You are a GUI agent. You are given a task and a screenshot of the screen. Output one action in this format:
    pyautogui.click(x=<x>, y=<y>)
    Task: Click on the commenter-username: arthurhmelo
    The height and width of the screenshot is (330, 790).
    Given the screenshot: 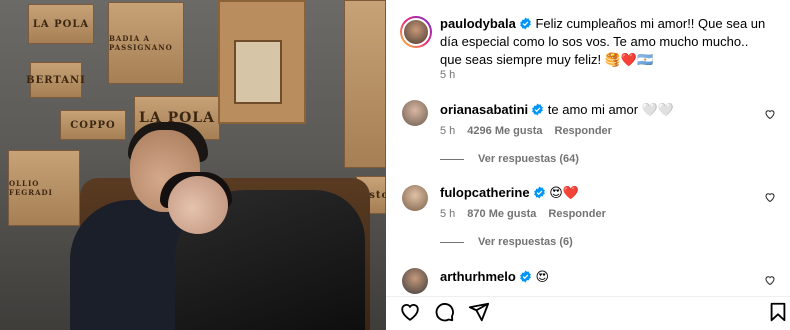 What is the action you would take?
    pyautogui.click(x=478, y=276)
    